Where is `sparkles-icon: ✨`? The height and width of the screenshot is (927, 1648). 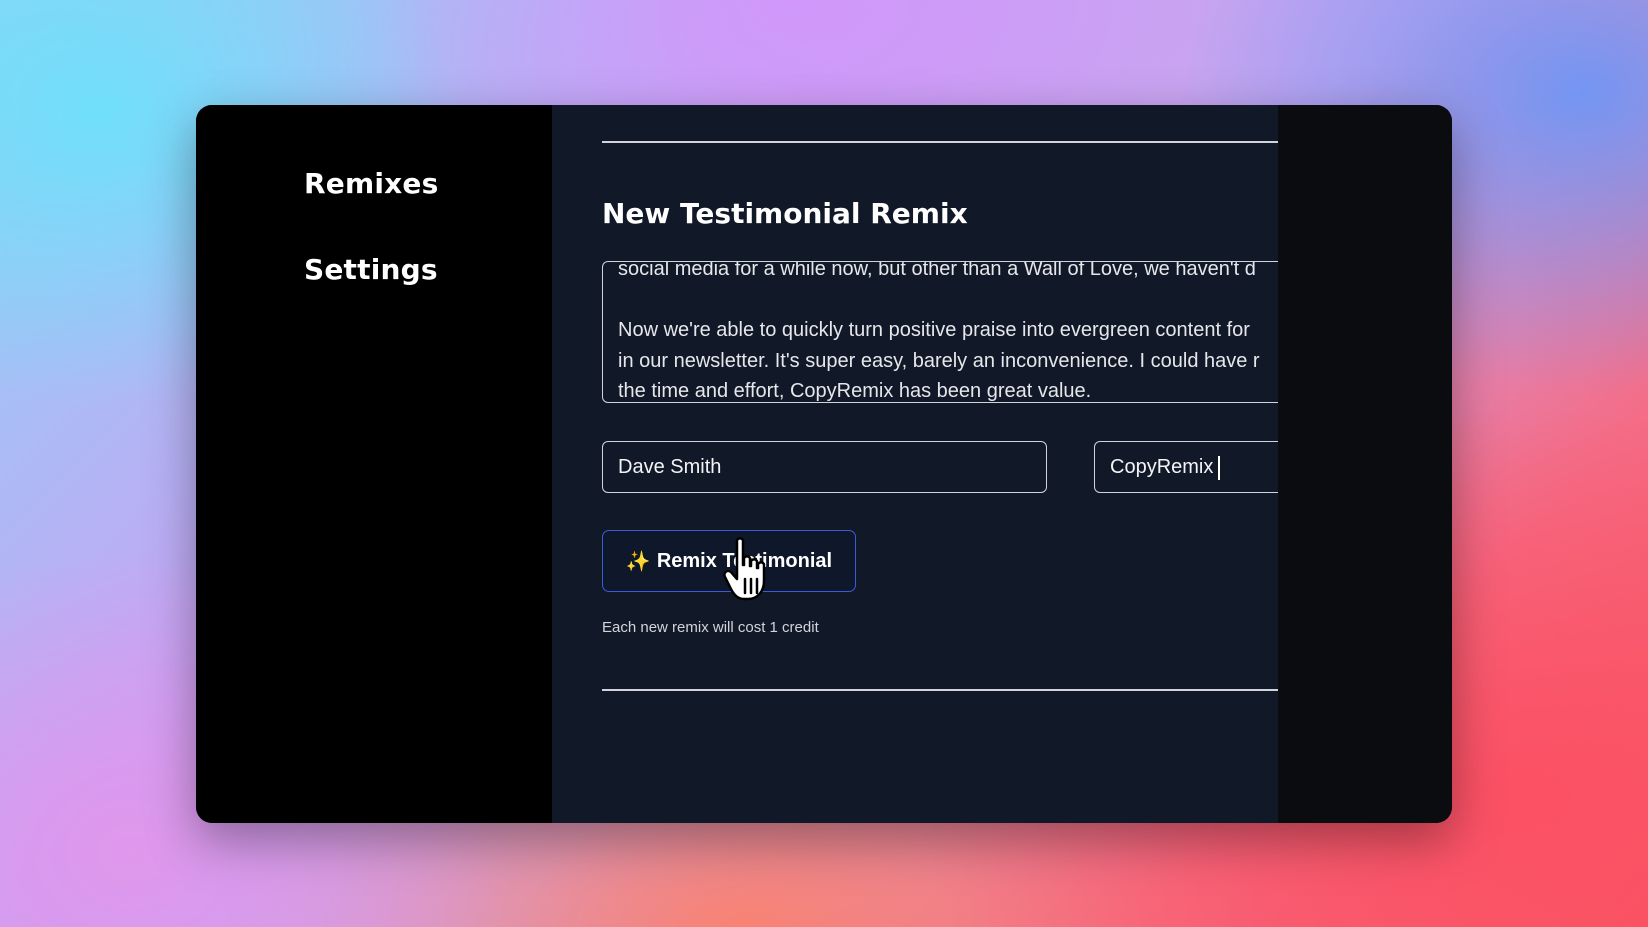
sparkles-icon: ✨ is located at coordinates (638, 561).